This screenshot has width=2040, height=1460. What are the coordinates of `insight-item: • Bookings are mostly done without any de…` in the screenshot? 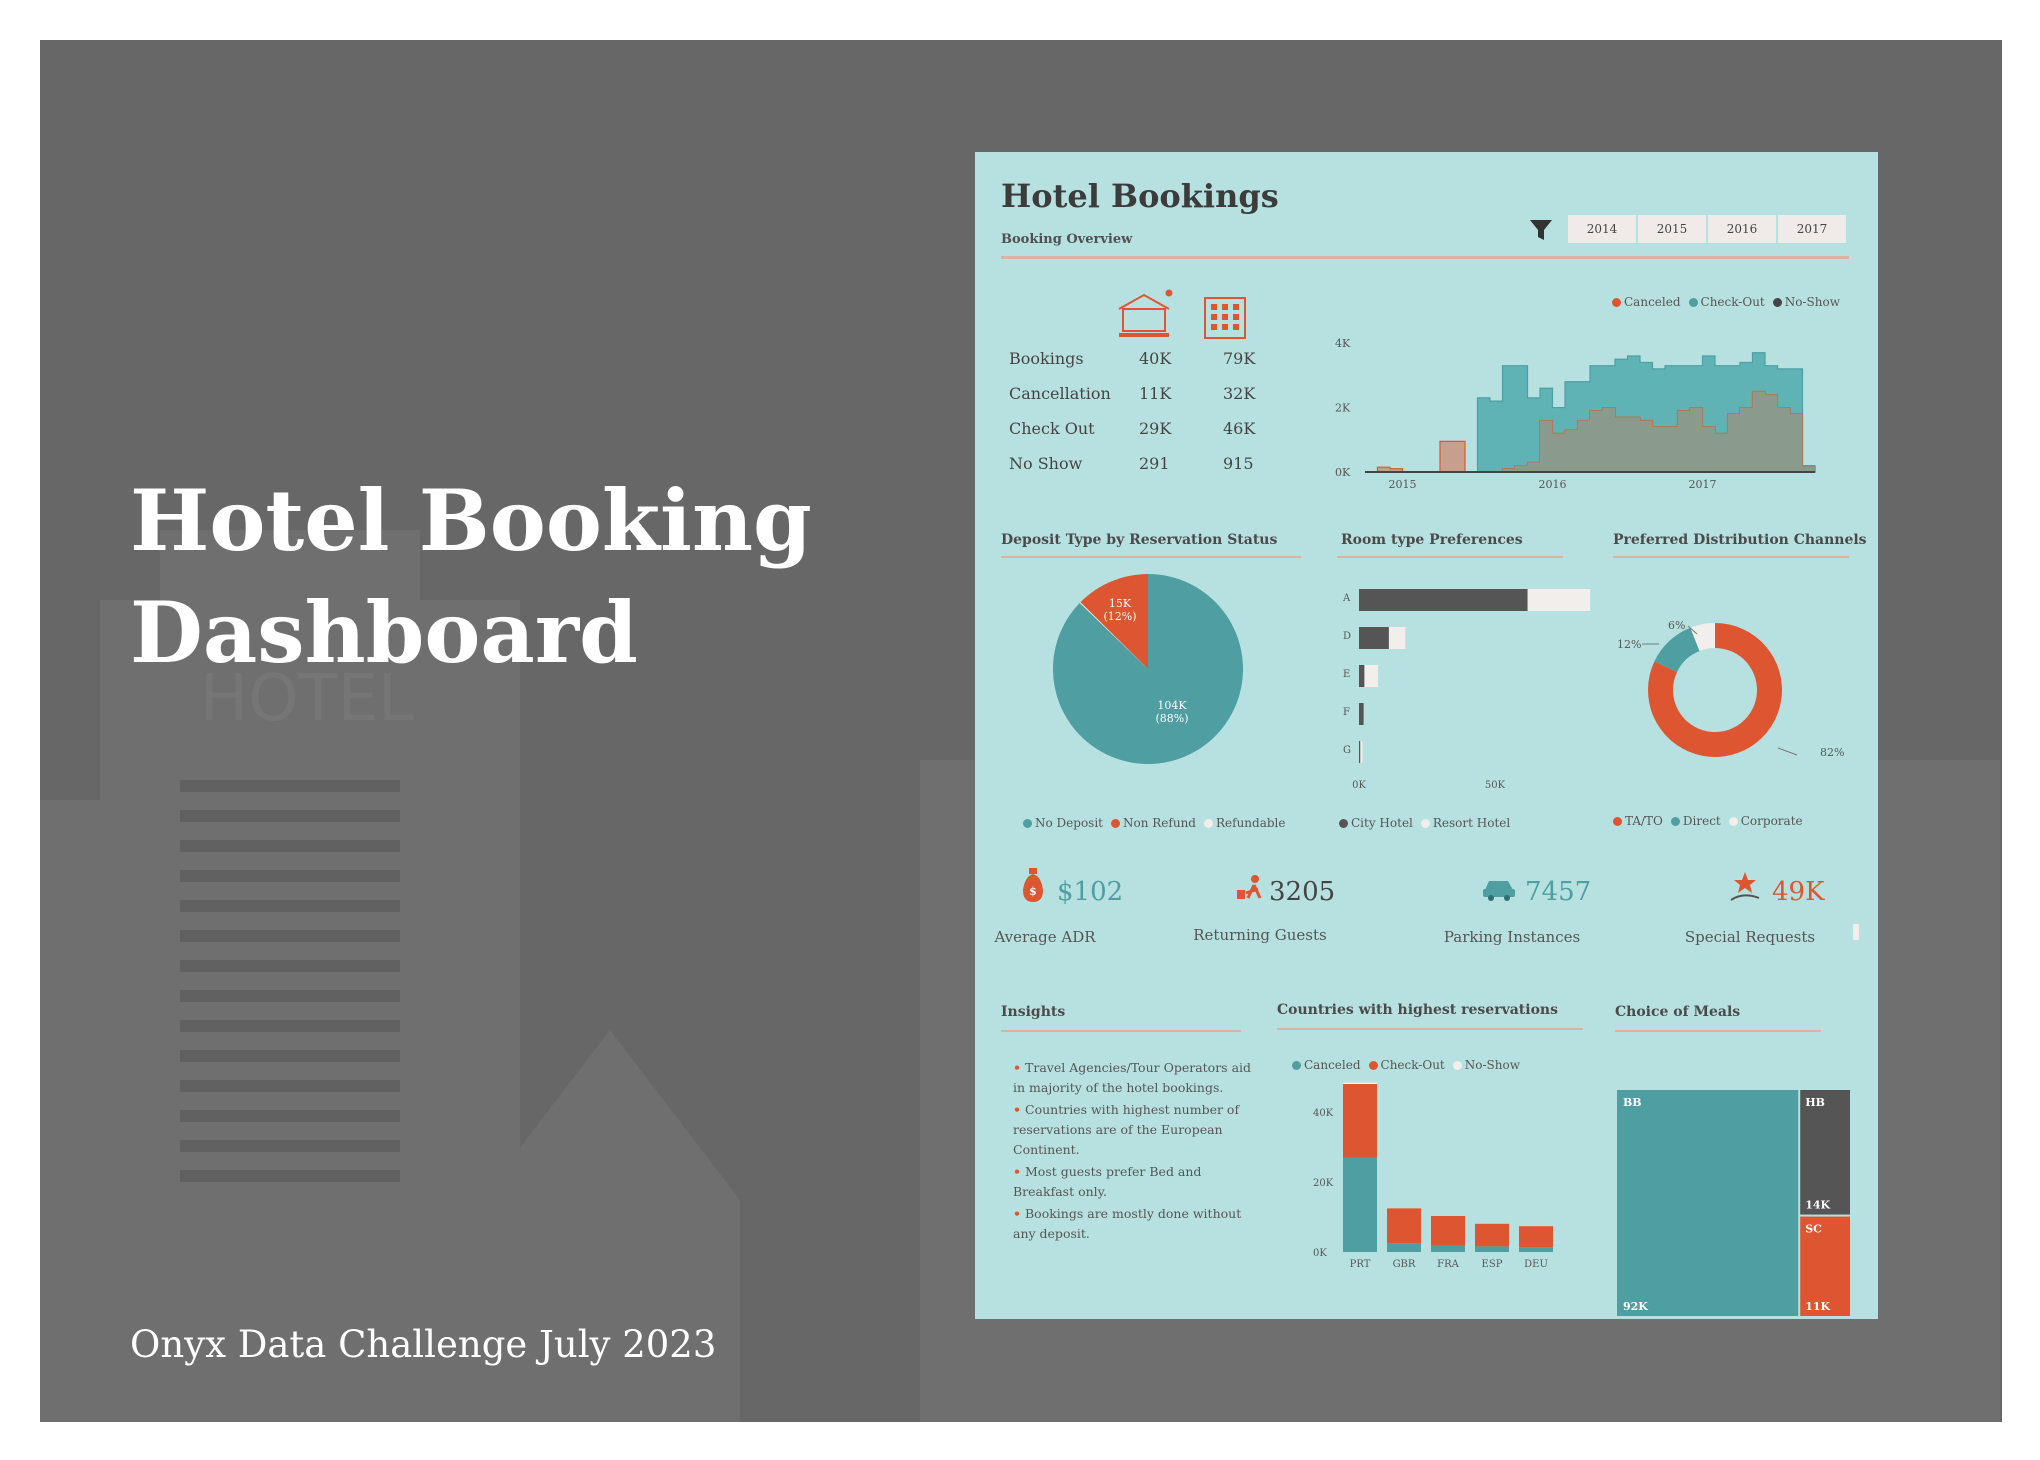 It's located at (1127, 1223).